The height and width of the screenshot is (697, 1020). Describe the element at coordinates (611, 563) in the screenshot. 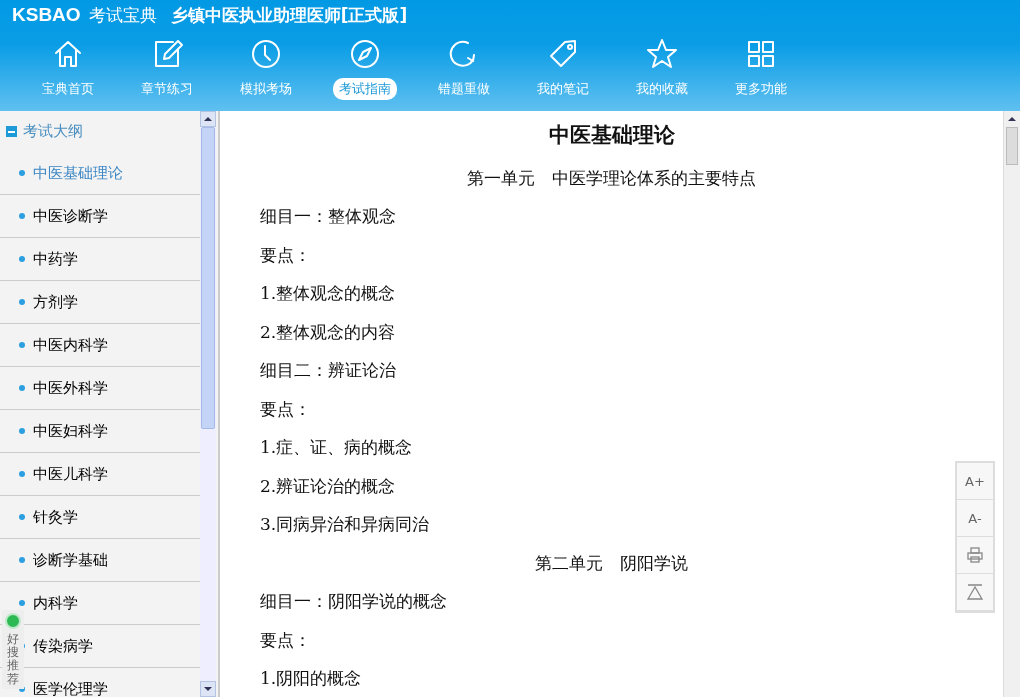

I see `unit-heading: 第二单元 阴阳学说` at that location.